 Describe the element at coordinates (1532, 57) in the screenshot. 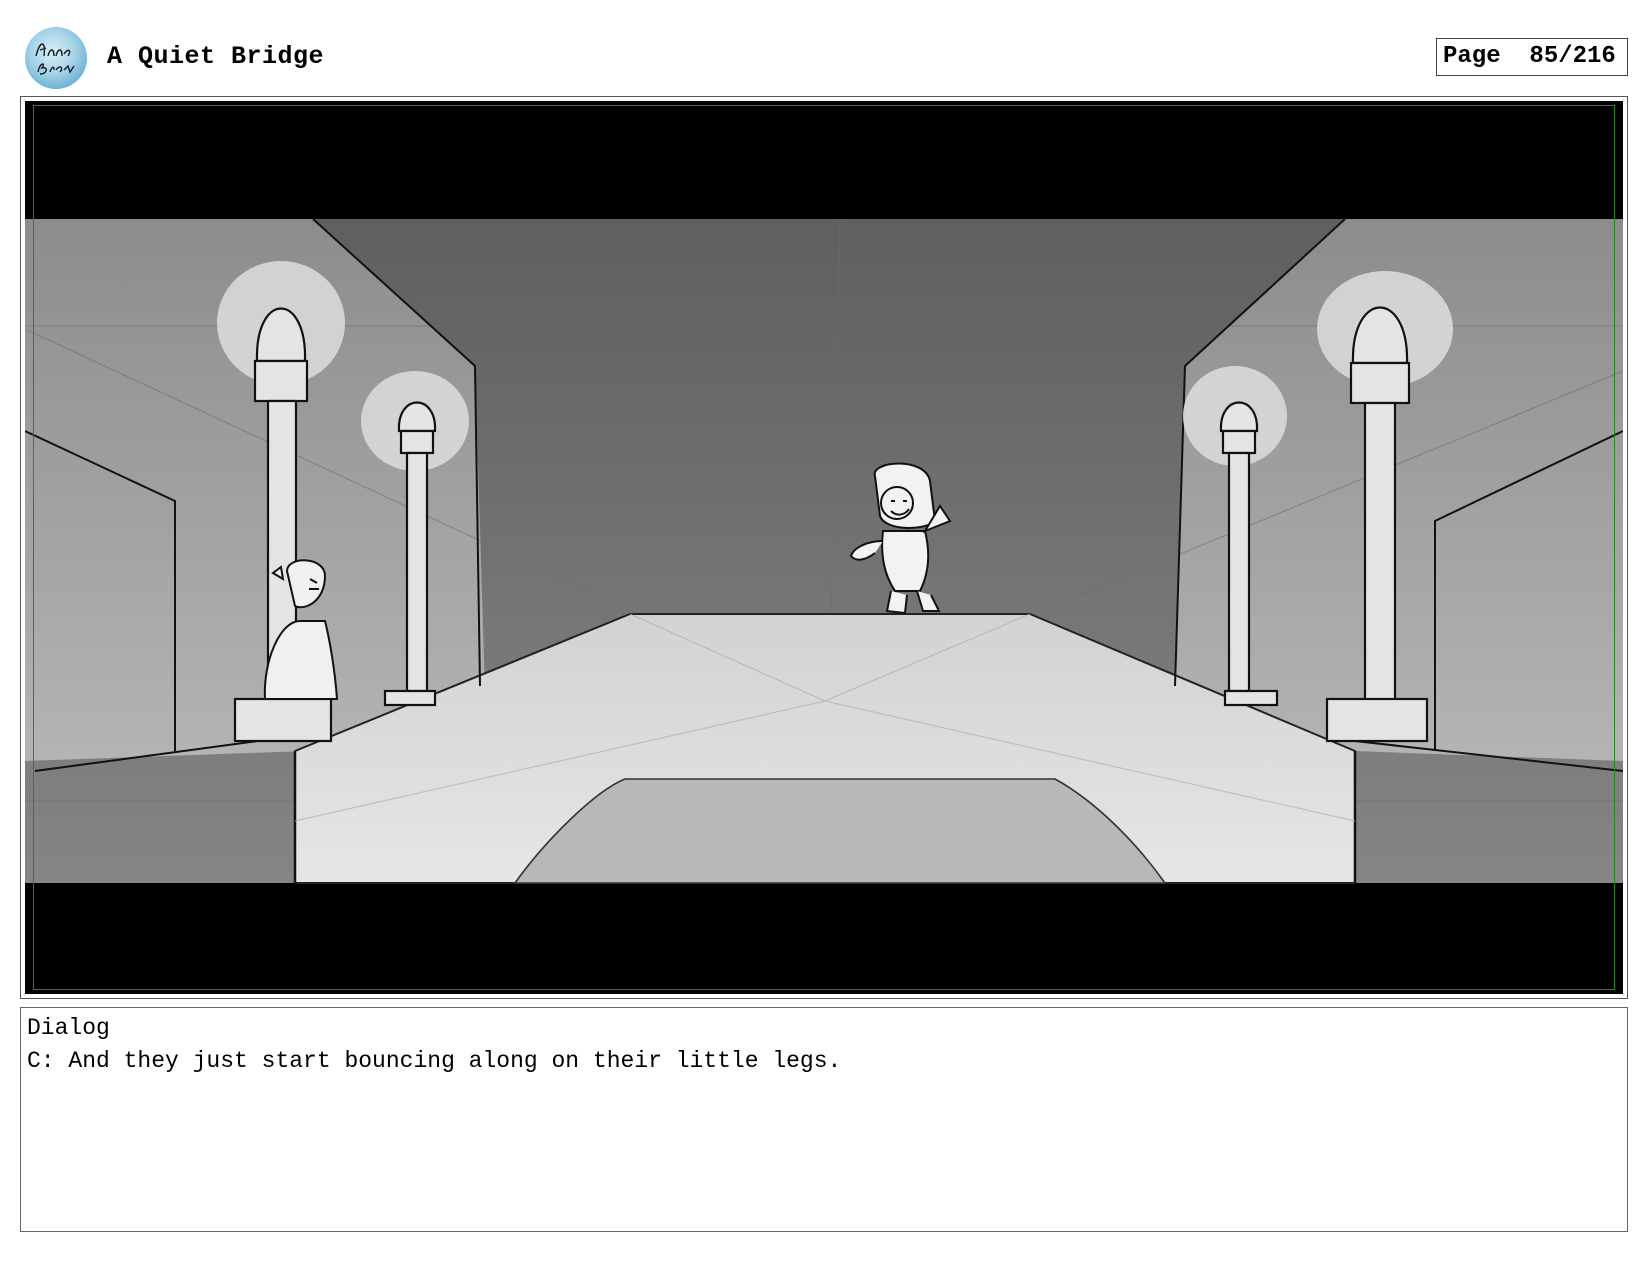

I see `page-number: Page 85/216` at that location.